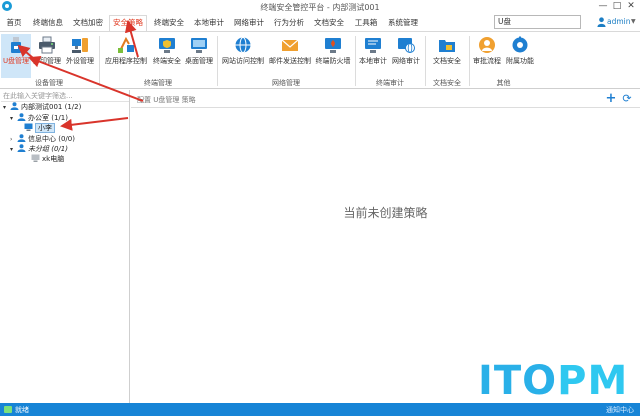  Describe the element at coordinates (290, 61) in the screenshot. I see `mail-send-control-label: 邮件发送控制` at that location.